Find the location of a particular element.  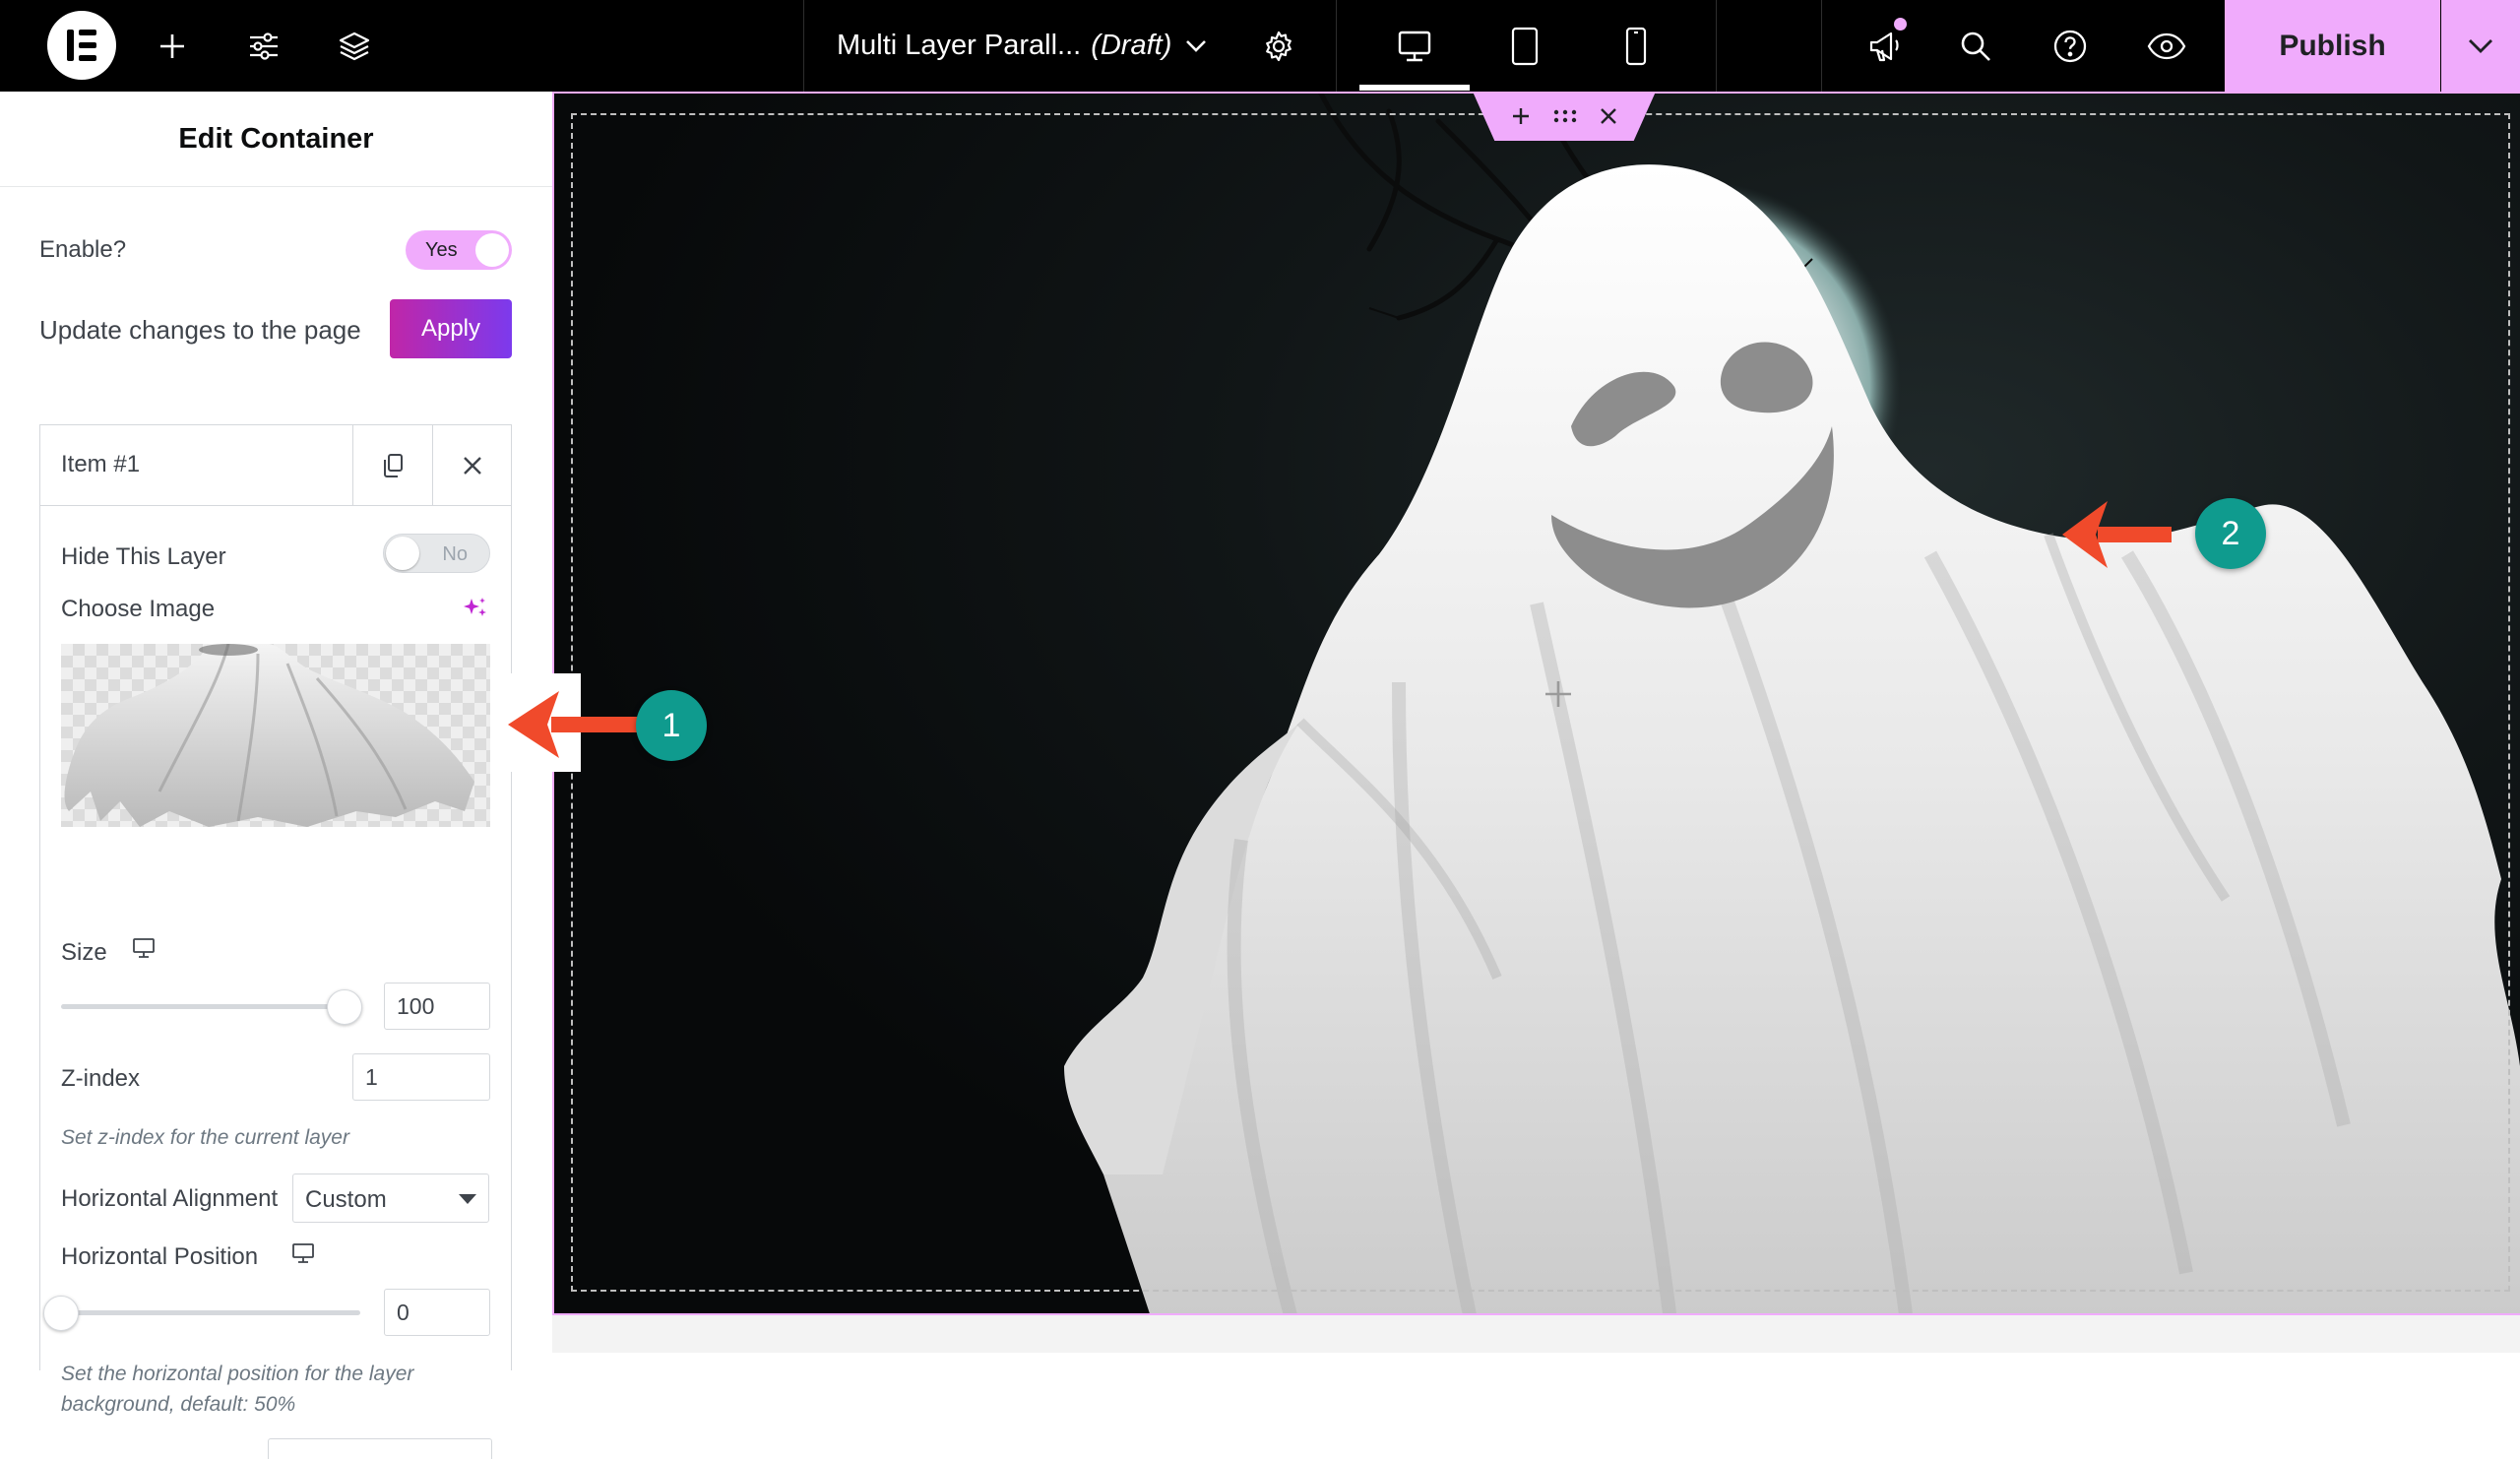

preview-eye-icon is located at coordinates (2166, 46).